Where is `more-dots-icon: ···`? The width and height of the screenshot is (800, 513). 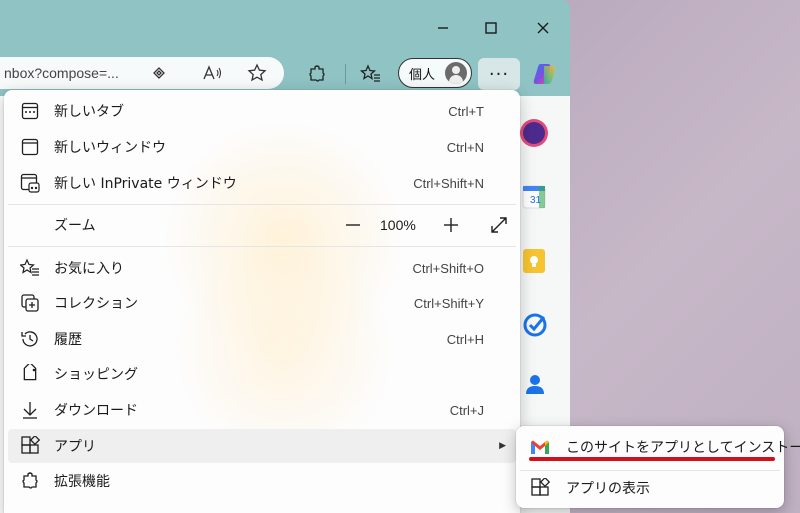
more-dots-icon: ··· is located at coordinates (499, 74).